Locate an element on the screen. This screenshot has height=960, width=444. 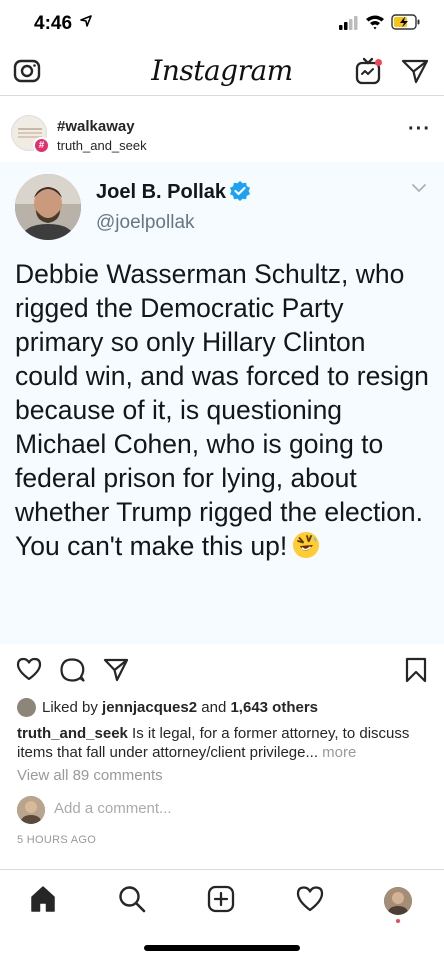
battery-charging-icon is located at coordinates (405, 22).